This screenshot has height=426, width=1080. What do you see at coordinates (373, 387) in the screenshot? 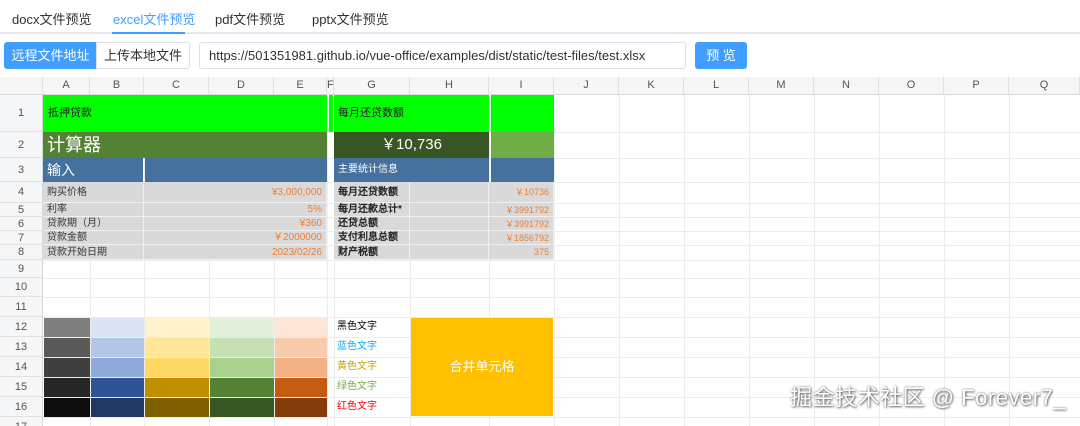
I see `color-text-cell: 绿色文字` at bounding box center [373, 387].